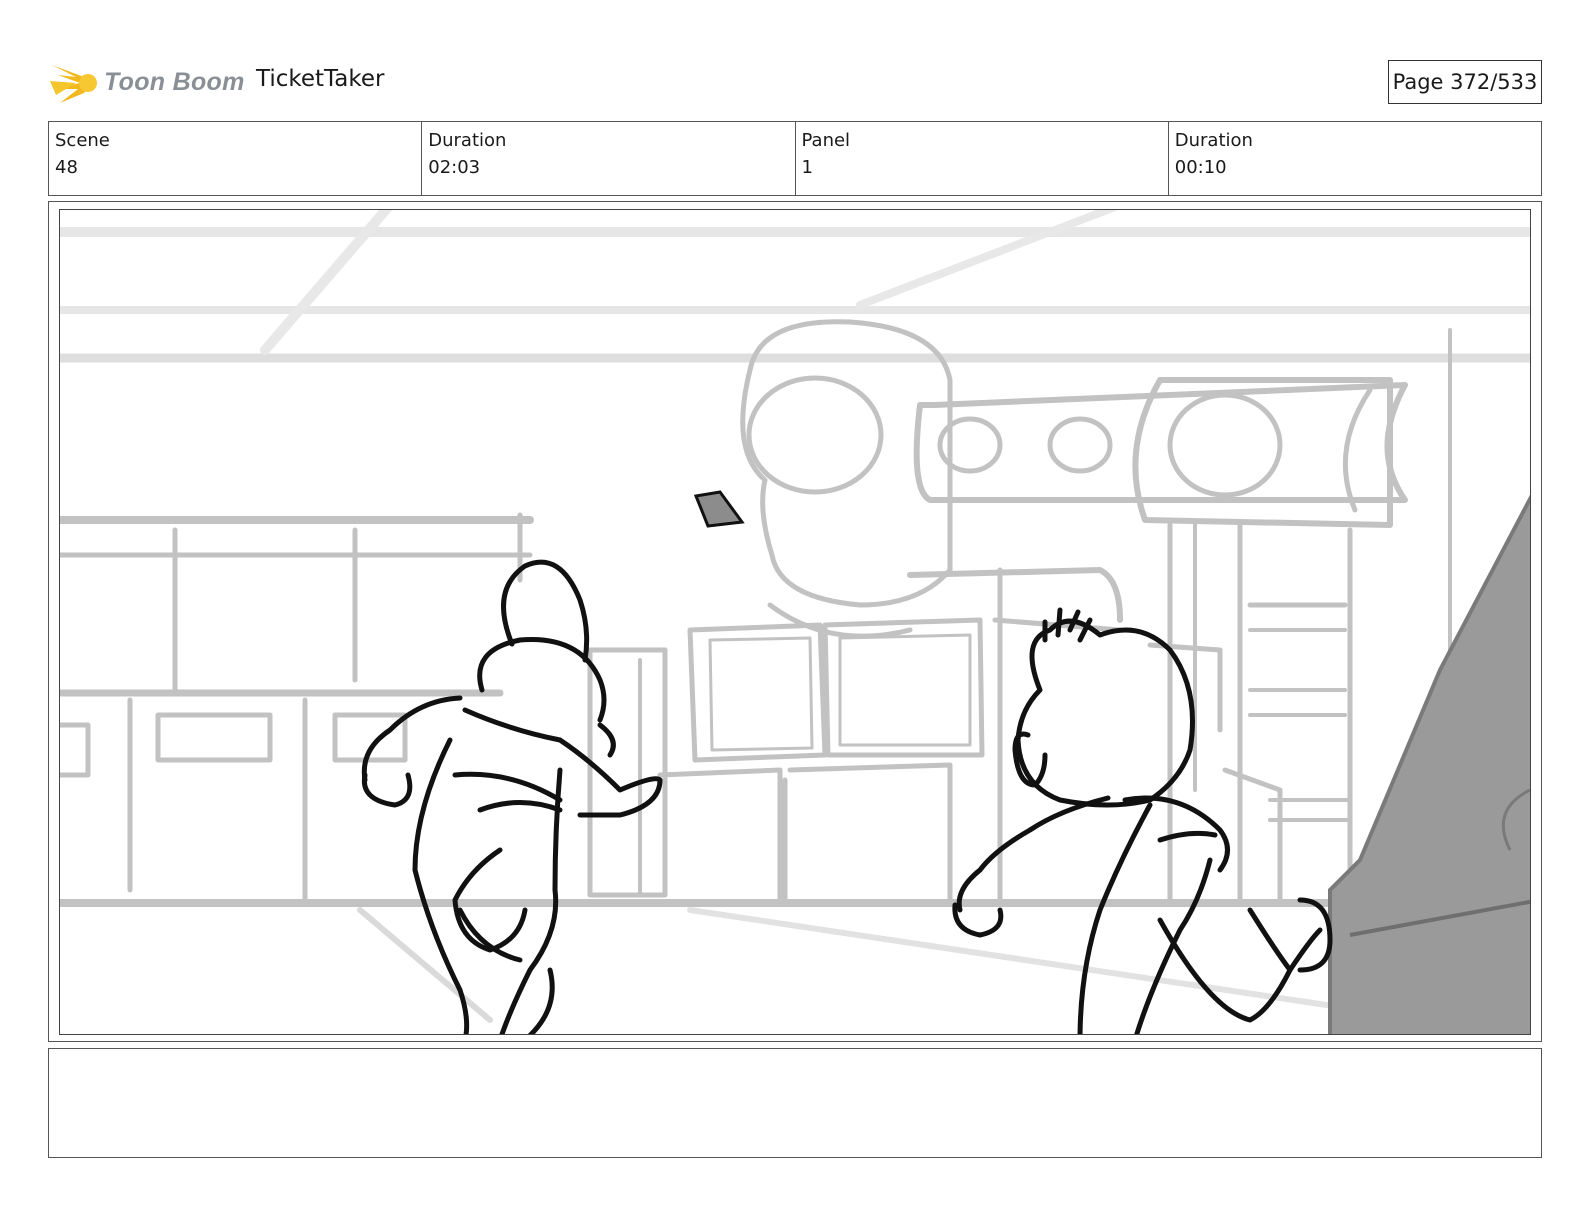 The image size is (1584, 1224). I want to click on panel-duration-cell: Duration 00:10, so click(1355, 158).